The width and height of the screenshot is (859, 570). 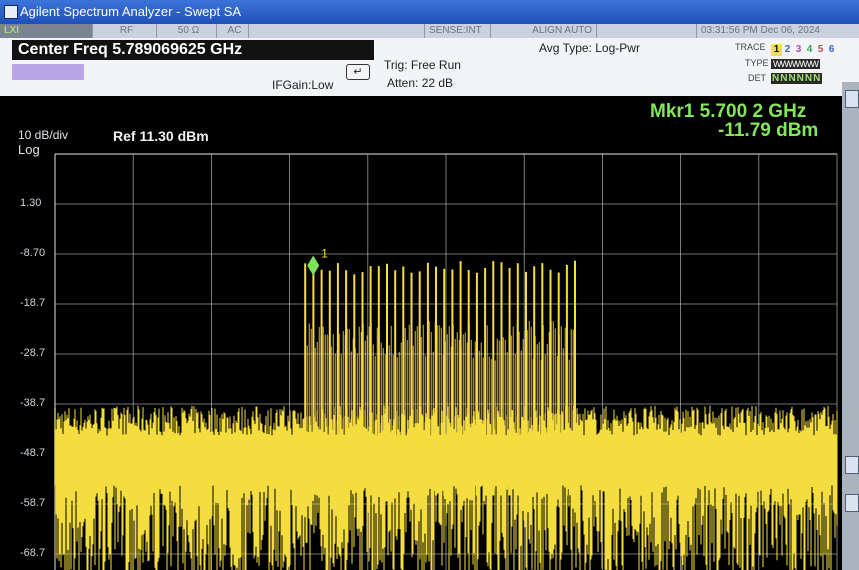 I want to click on y-tick-label: -18.7, so click(x=33, y=303).